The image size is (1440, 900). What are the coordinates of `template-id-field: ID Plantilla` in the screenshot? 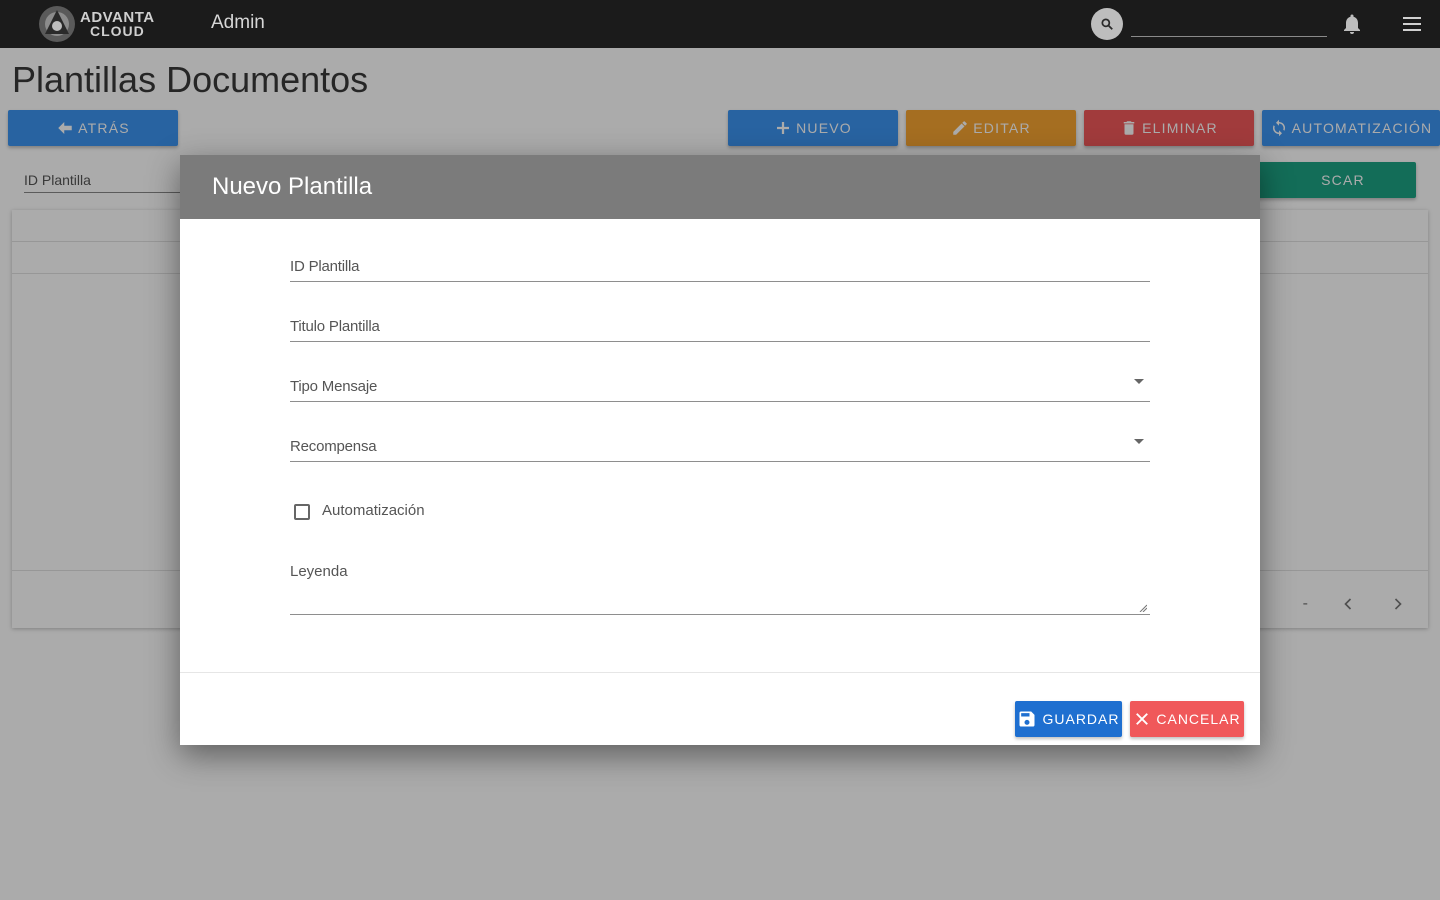 It's located at (720, 264).